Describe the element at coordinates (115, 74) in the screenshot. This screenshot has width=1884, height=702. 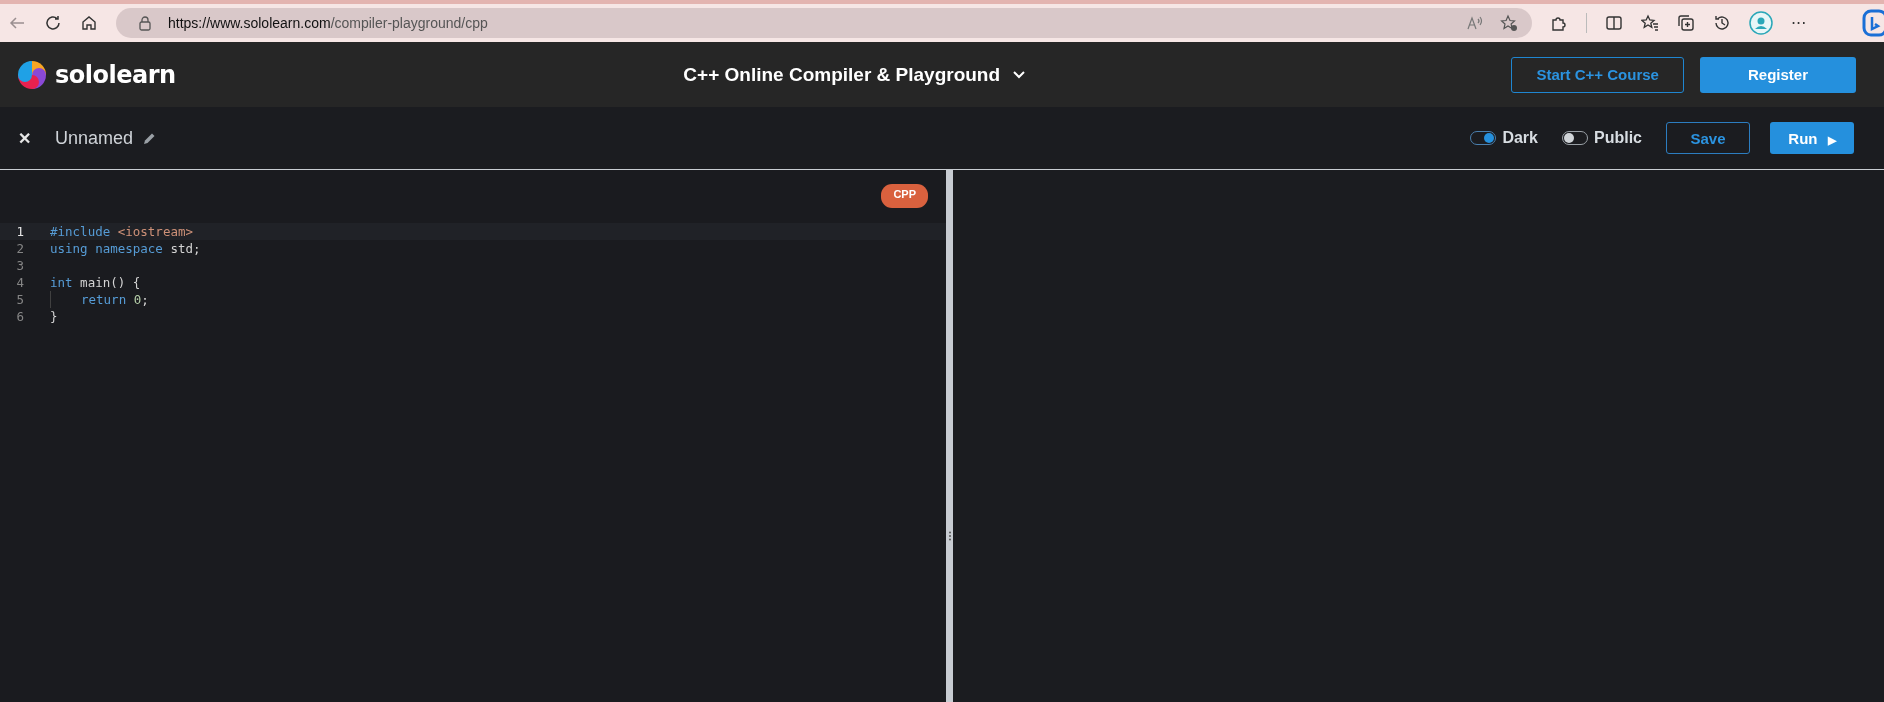
I see `logo-text: sololearn` at that location.